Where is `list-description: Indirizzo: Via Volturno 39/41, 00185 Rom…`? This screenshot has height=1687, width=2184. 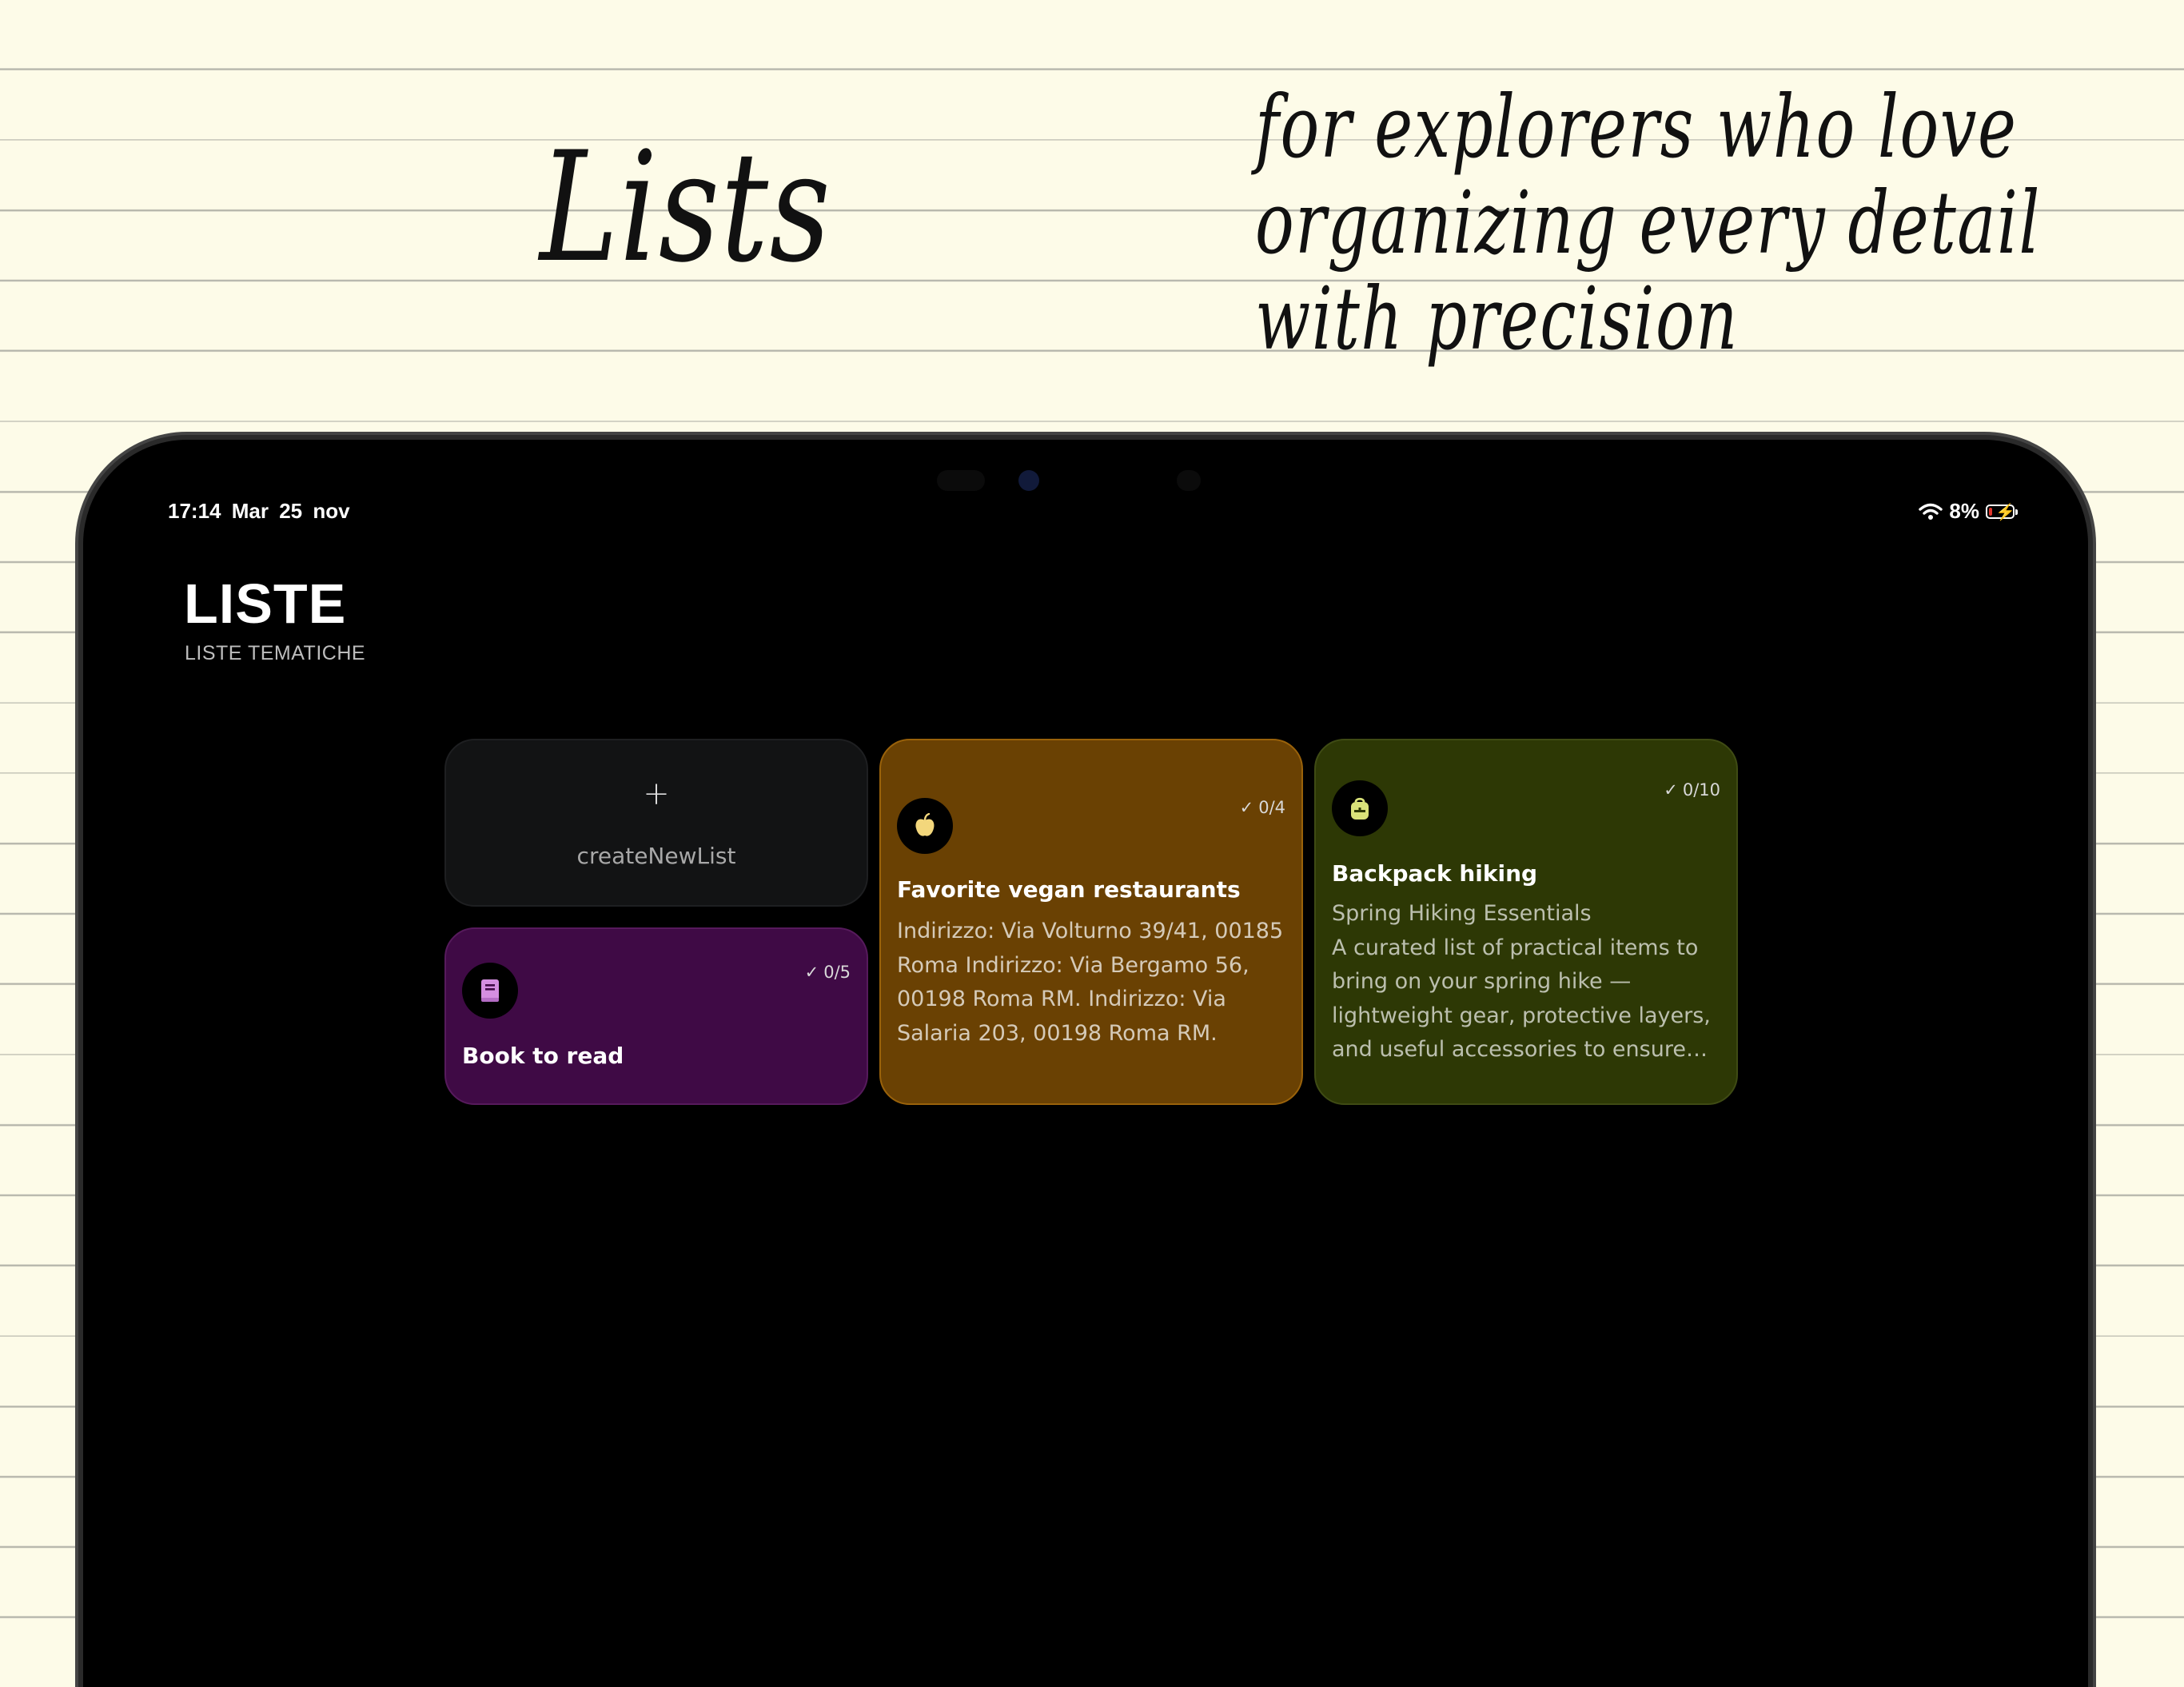
list-description: Indirizzo: Via Volturno 39/41, 00185 Rom… is located at coordinates (1090, 982).